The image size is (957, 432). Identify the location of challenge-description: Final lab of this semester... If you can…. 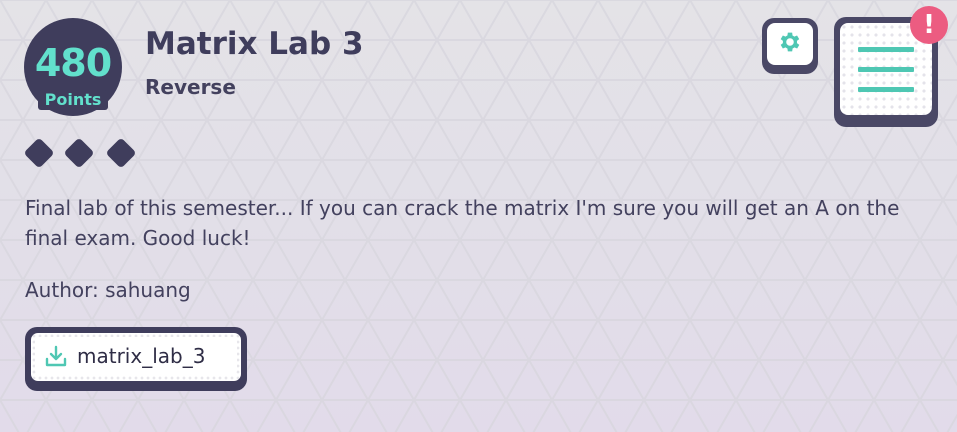
(462, 223).